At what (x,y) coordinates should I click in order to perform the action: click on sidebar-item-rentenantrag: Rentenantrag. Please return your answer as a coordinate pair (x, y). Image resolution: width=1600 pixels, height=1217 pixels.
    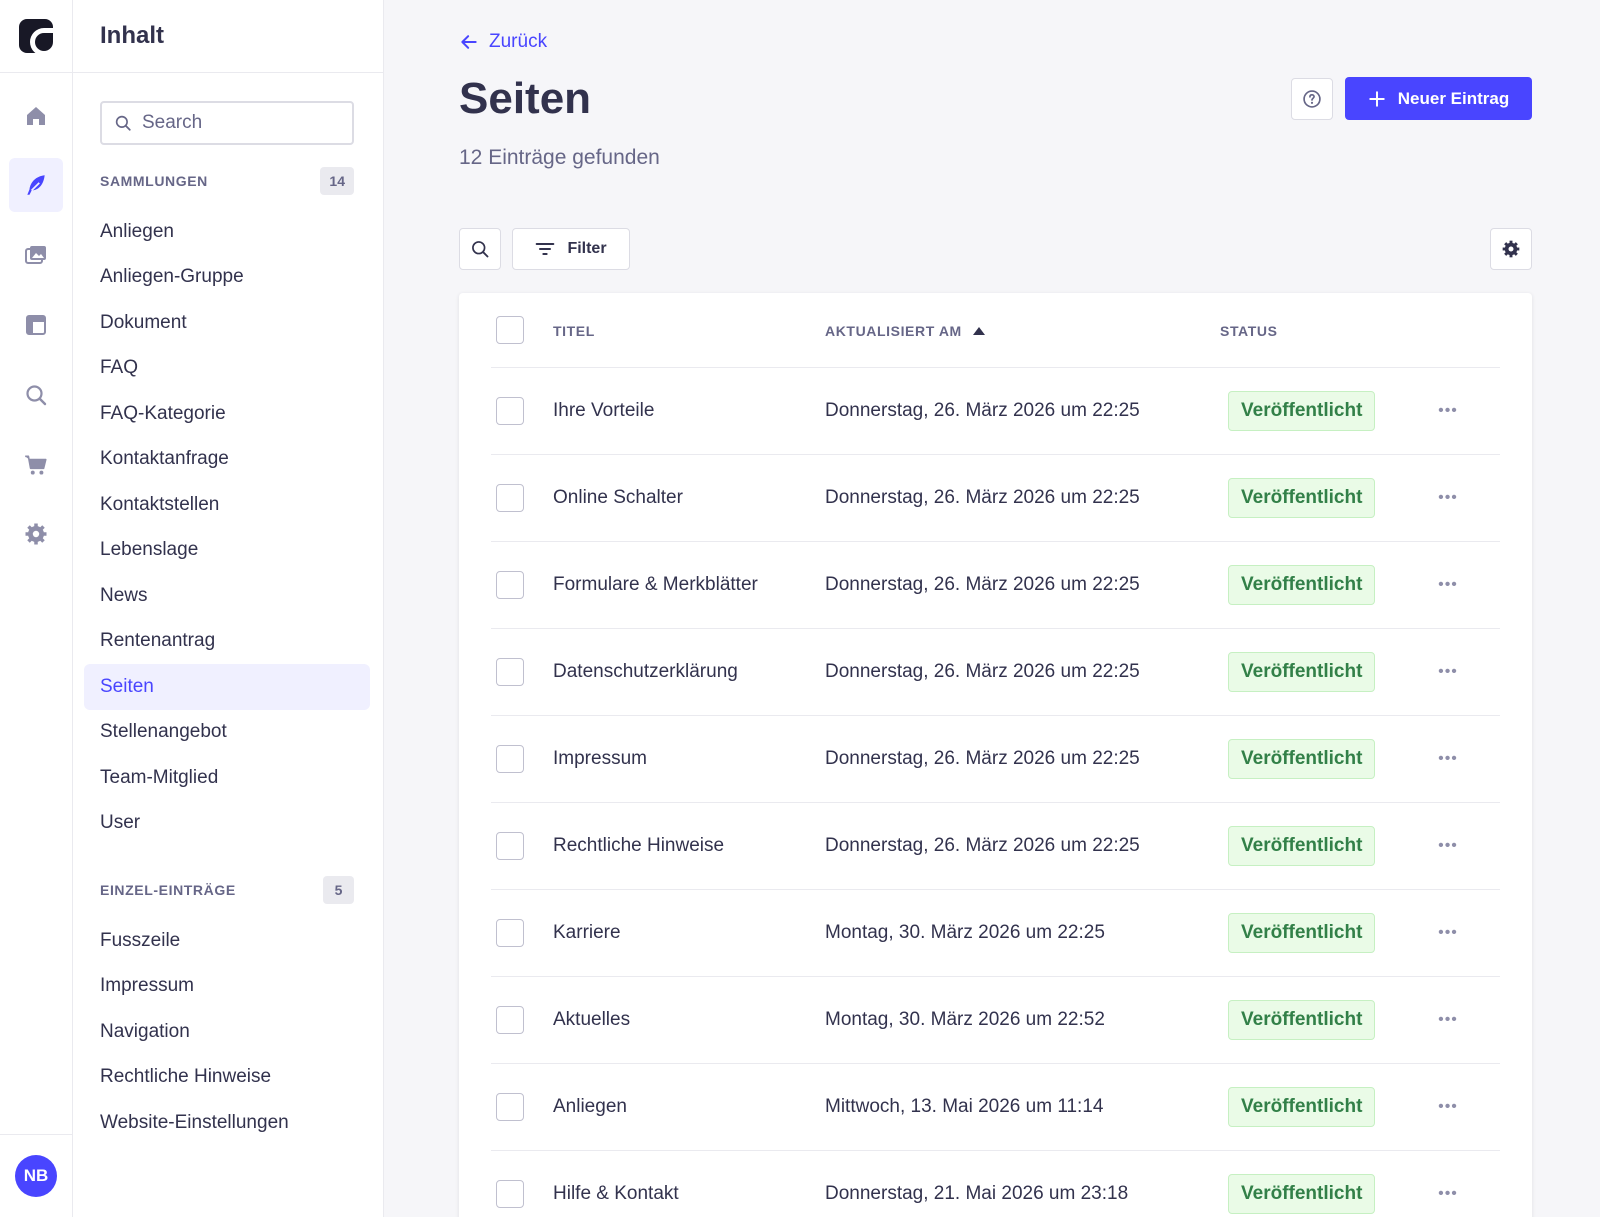
    Looking at the image, I should click on (227, 642).